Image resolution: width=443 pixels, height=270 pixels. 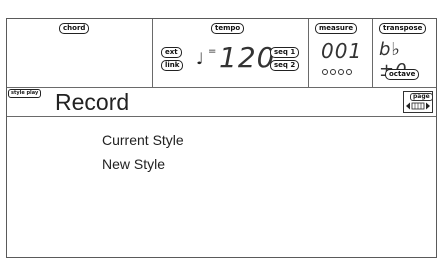 What do you see at coordinates (228, 28) in the screenshot?
I see `tempo-label: tempo` at bounding box center [228, 28].